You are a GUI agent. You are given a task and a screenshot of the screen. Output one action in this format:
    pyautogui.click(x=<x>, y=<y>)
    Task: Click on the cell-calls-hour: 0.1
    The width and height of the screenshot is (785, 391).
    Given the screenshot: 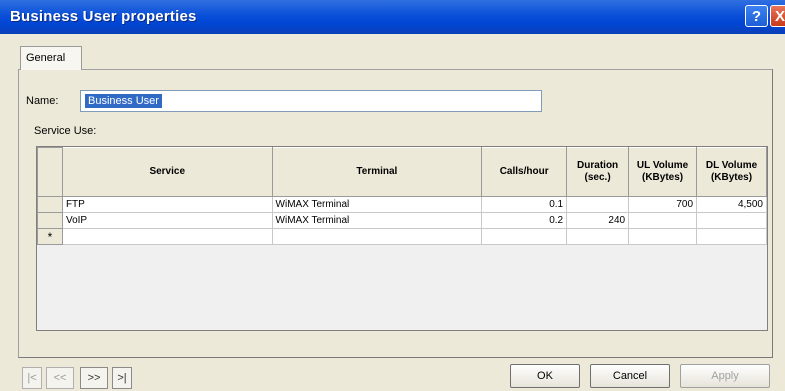 What is the action you would take?
    pyautogui.click(x=524, y=204)
    